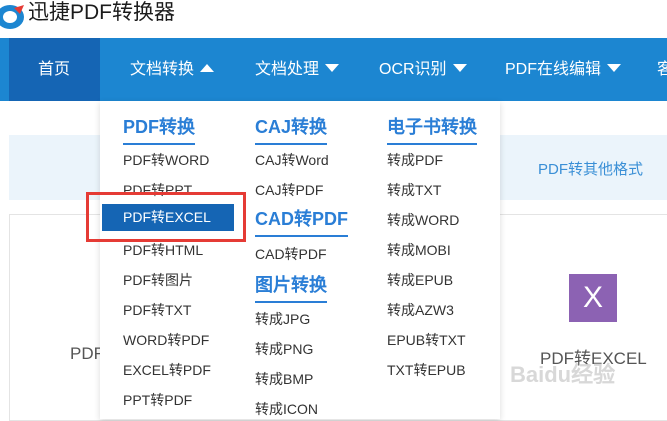  What do you see at coordinates (415, 160) in the screenshot?
I see `link-to-pdf: 转成PDF` at bounding box center [415, 160].